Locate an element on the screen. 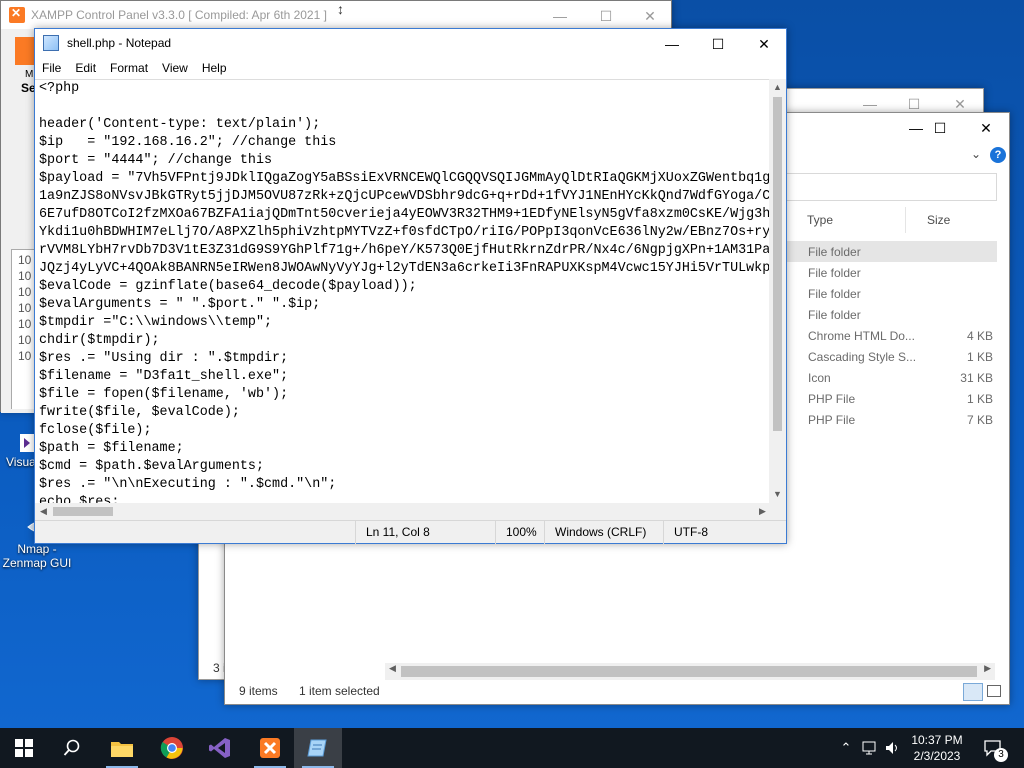  file-row: Icon 31 KB is located at coordinates (891, 377).